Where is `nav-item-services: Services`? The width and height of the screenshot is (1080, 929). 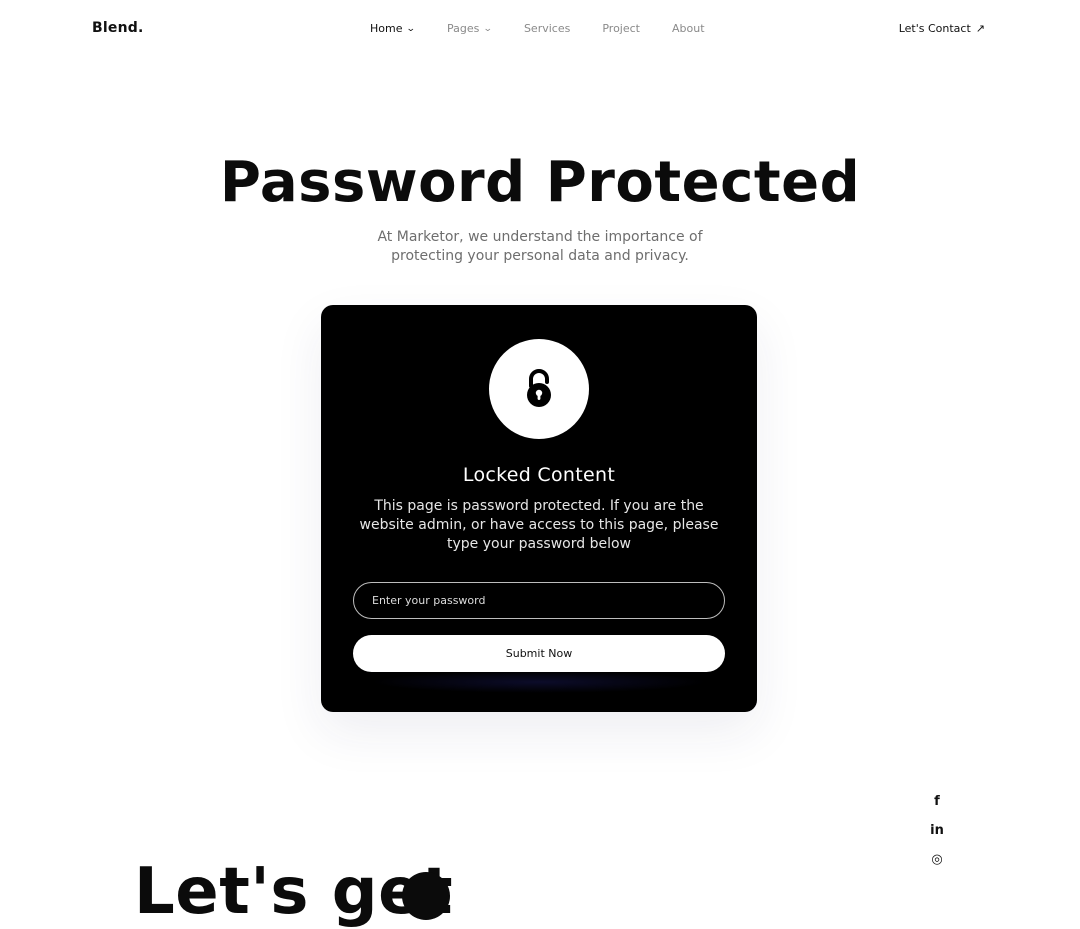 nav-item-services: Services is located at coordinates (547, 28).